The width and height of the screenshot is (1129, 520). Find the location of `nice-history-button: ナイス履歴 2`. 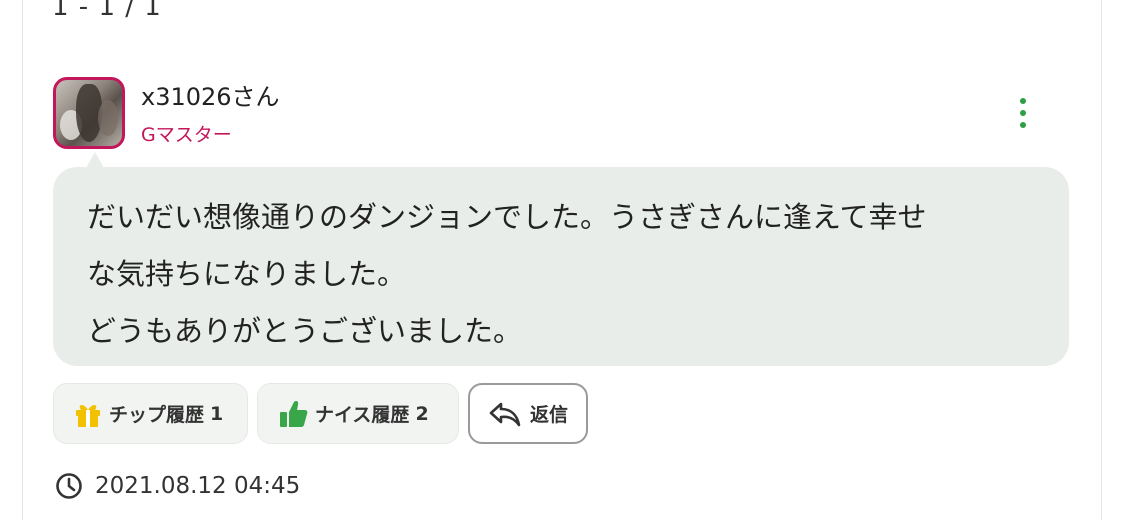

nice-history-button: ナイス履歴 2 is located at coordinates (358, 413).